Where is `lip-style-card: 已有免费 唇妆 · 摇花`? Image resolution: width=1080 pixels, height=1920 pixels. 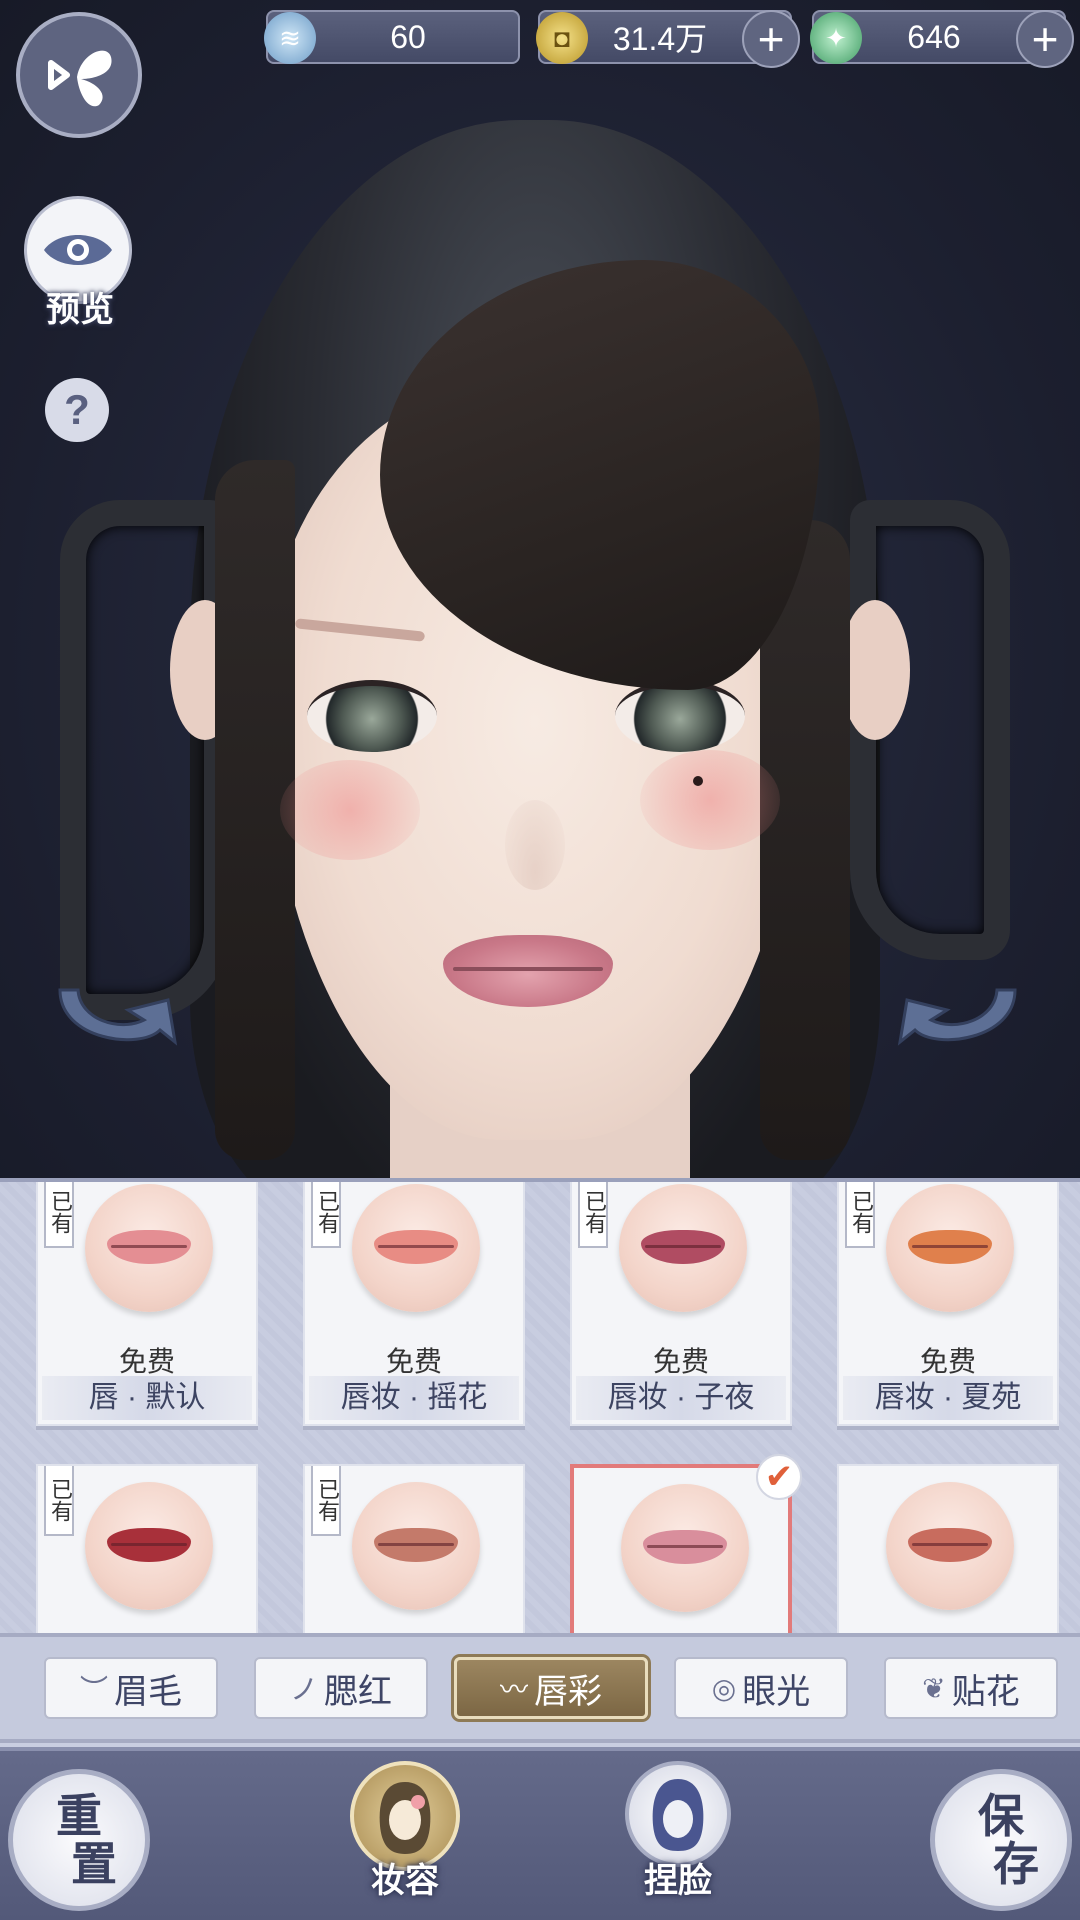
lip-style-card: 已有免费 唇妆 · 摇花 is located at coordinates (414, 1304).